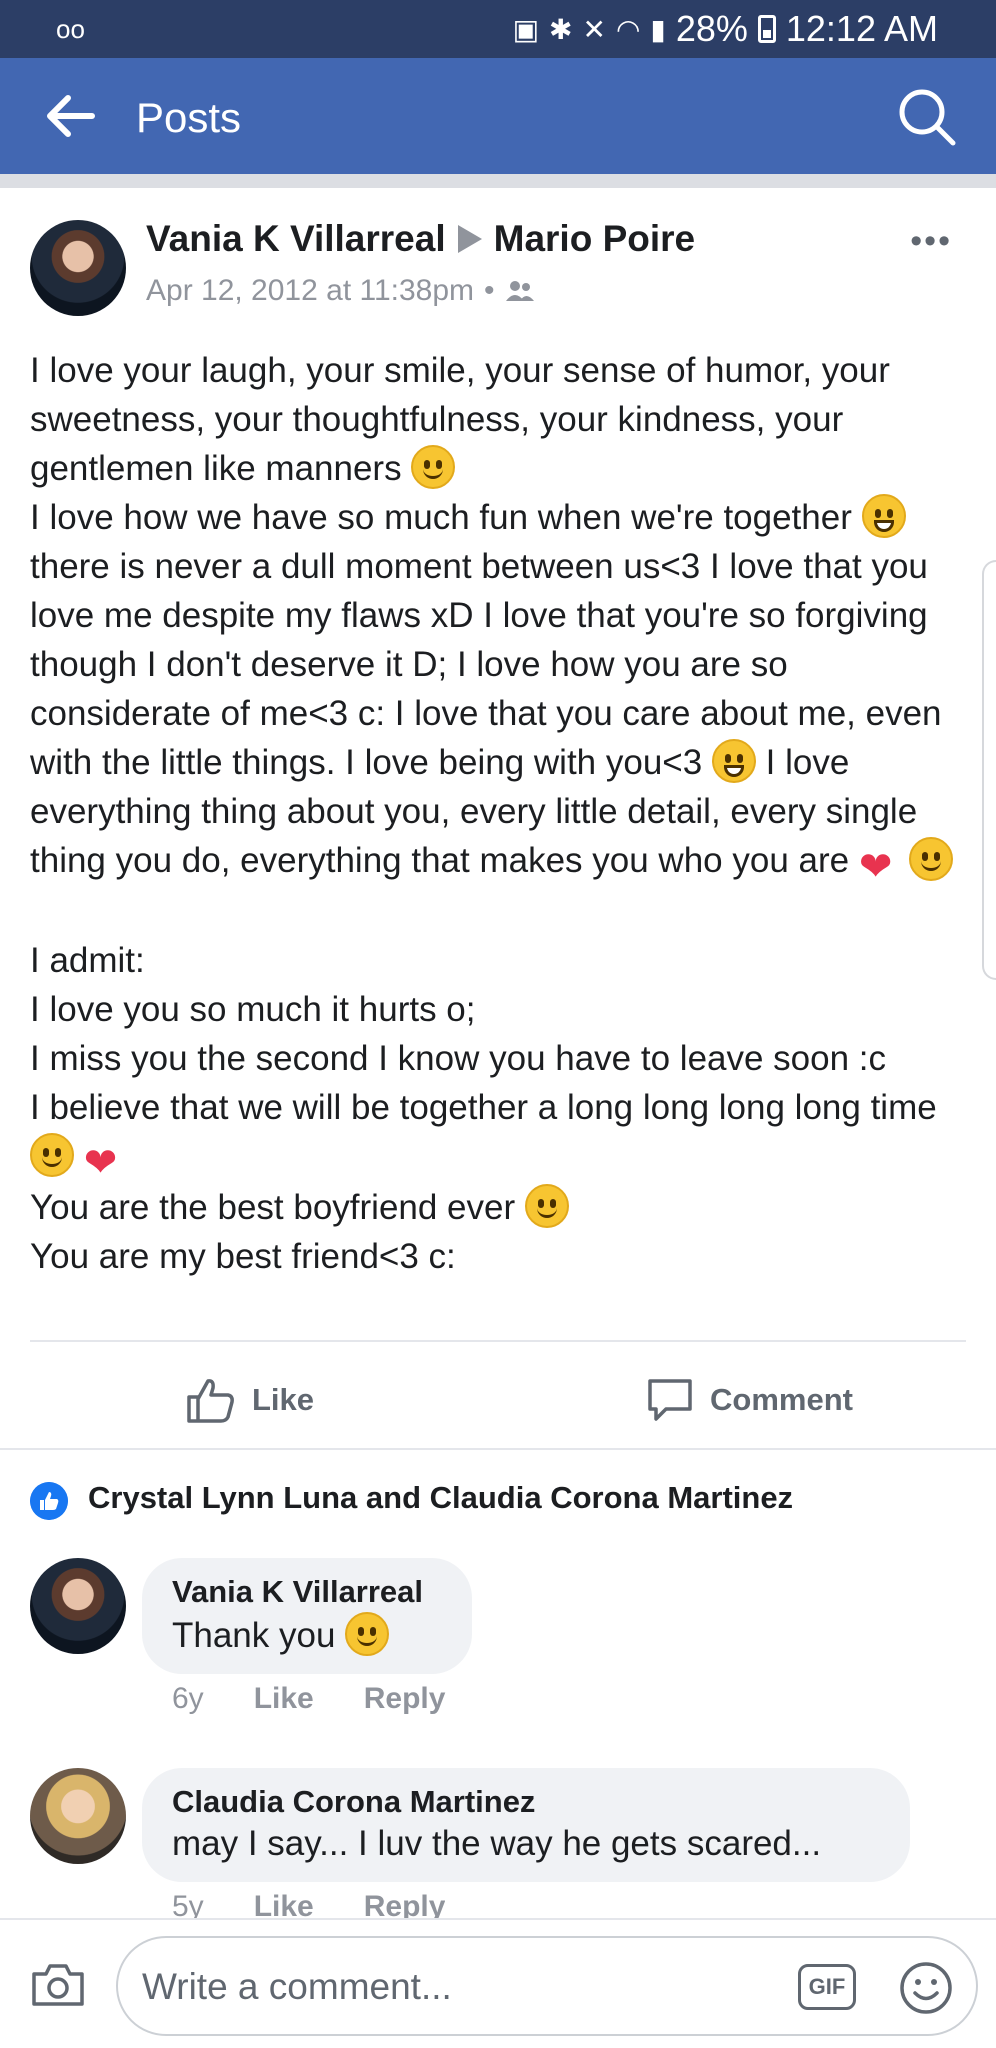 The height and width of the screenshot is (2048, 996). I want to click on comment-composer: Write a comment... GIF, so click(498, 1983).